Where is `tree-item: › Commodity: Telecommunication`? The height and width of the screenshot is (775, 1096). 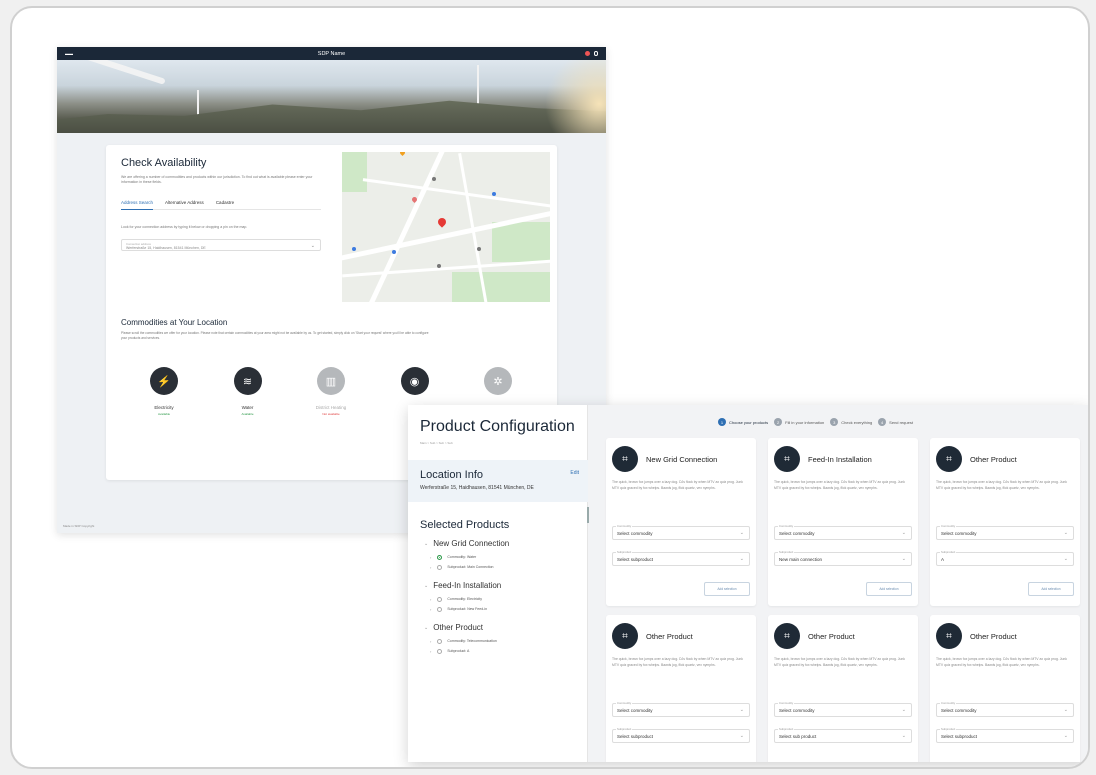 tree-item: › Commodity: Telecommunication is located at coordinates (507, 641).